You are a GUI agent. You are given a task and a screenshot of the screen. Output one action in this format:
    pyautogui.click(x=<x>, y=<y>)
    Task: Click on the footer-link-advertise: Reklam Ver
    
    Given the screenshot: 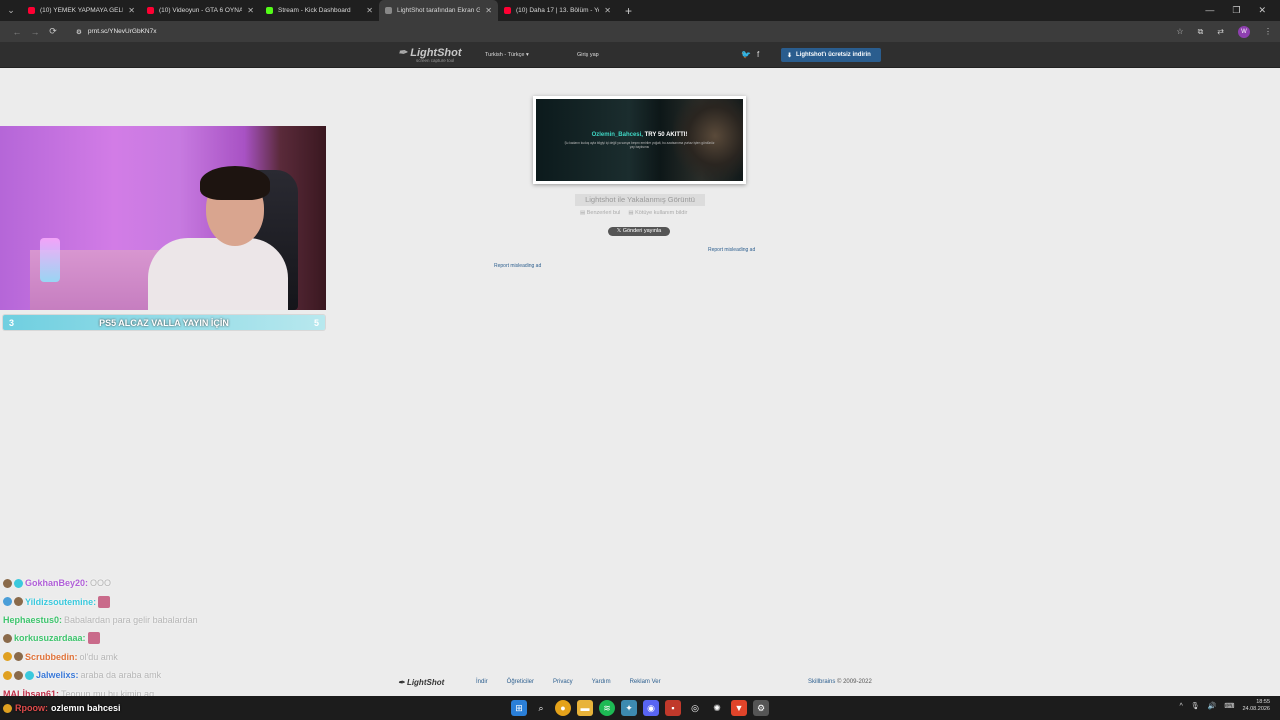 What is the action you would take?
    pyautogui.click(x=645, y=682)
    